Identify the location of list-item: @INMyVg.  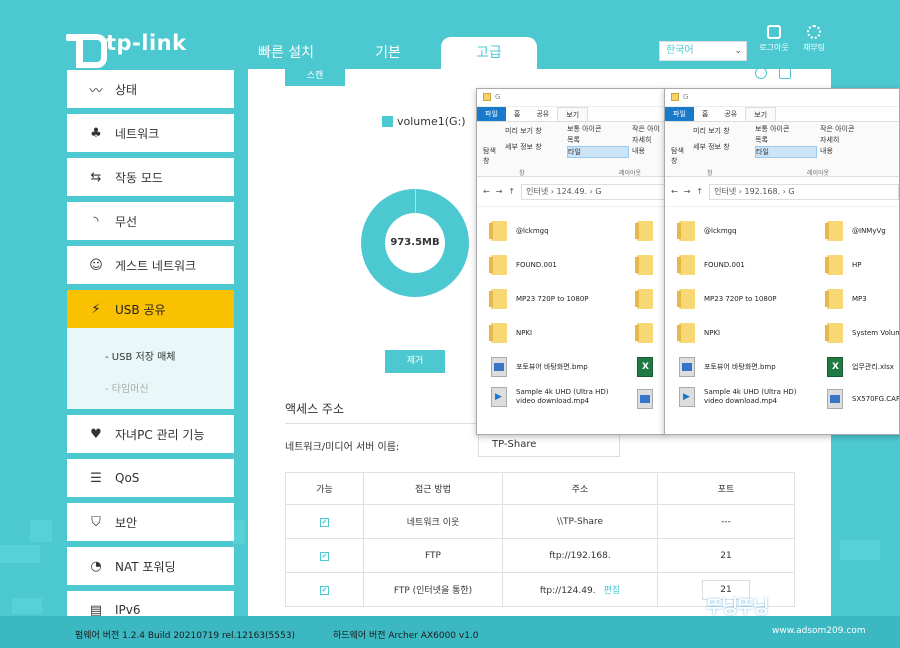
(862, 231).